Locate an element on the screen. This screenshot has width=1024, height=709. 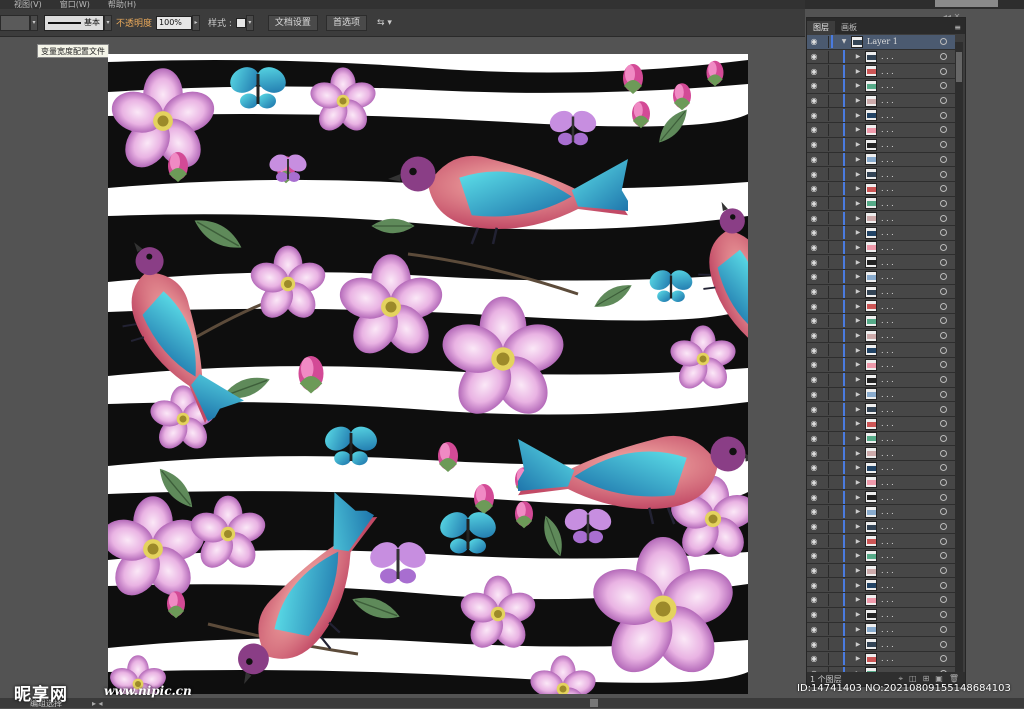
scroll-thumb is located at coordinates (959, 67).